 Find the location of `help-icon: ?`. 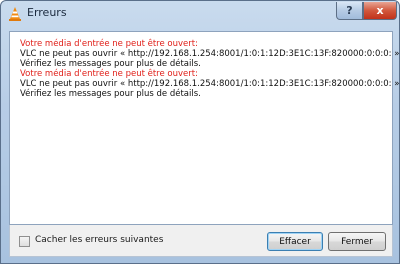

help-icon: ? is located at coordinates (349, 10).